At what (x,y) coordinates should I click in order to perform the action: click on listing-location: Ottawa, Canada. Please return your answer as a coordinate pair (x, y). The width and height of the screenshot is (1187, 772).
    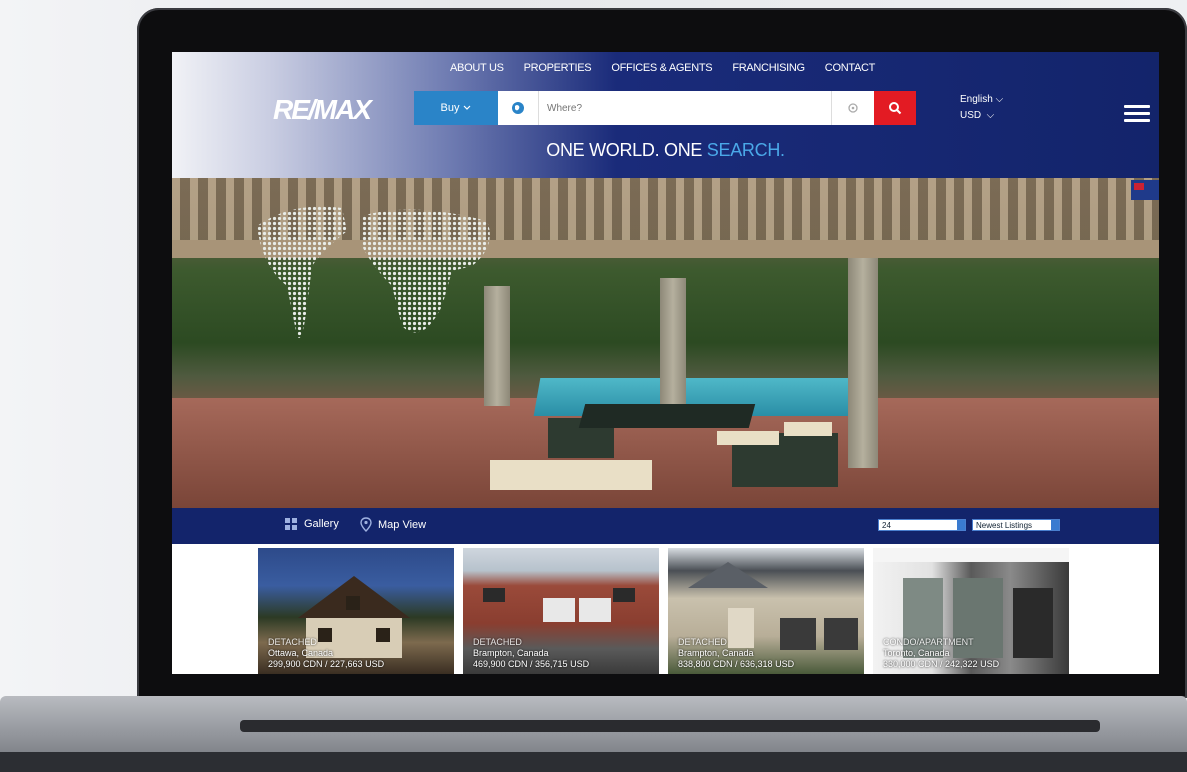
    Looking at the image, I should click on (301, 653).